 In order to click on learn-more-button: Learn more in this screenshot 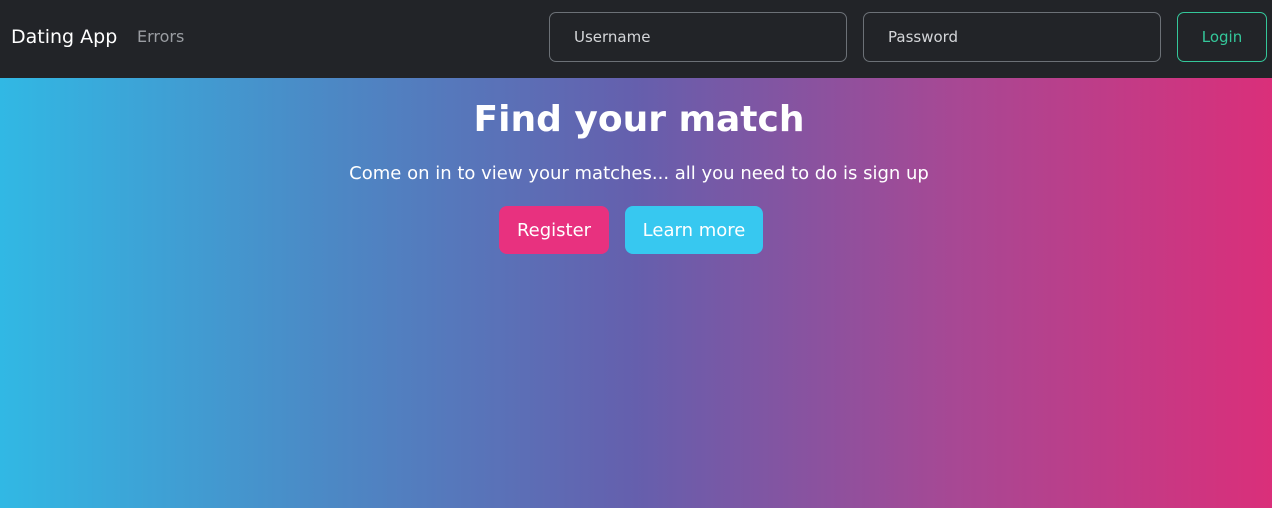, I will do `click(694, 230)`.